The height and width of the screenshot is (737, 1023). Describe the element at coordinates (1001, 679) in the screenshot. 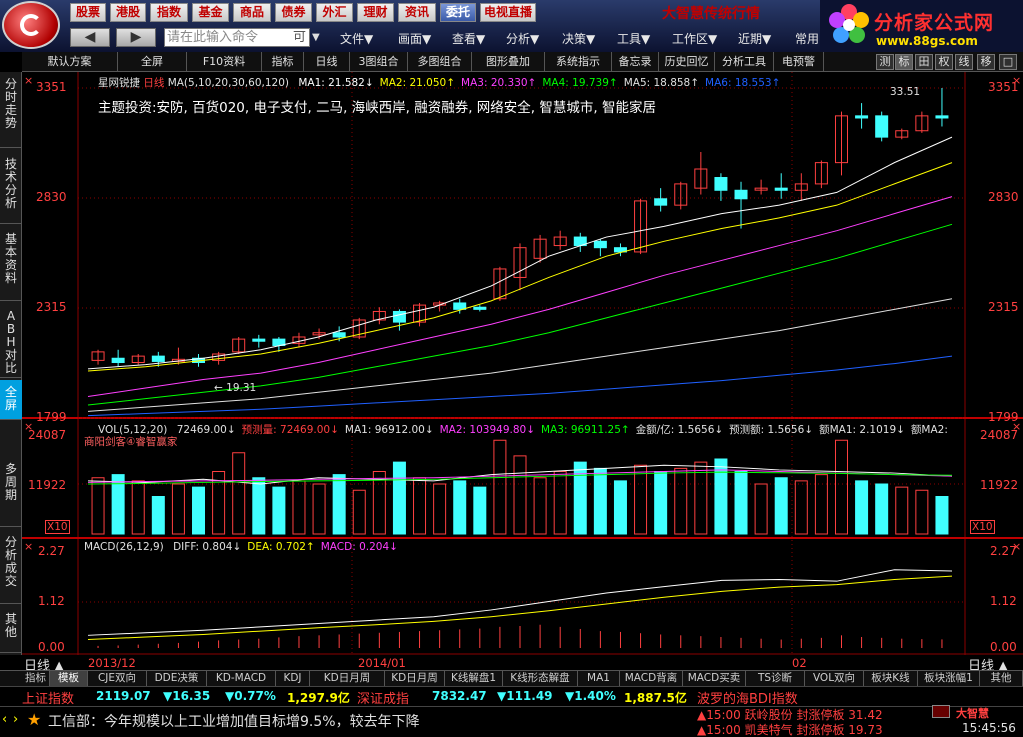

I see `indicator-tab-18: 其他` at that location.